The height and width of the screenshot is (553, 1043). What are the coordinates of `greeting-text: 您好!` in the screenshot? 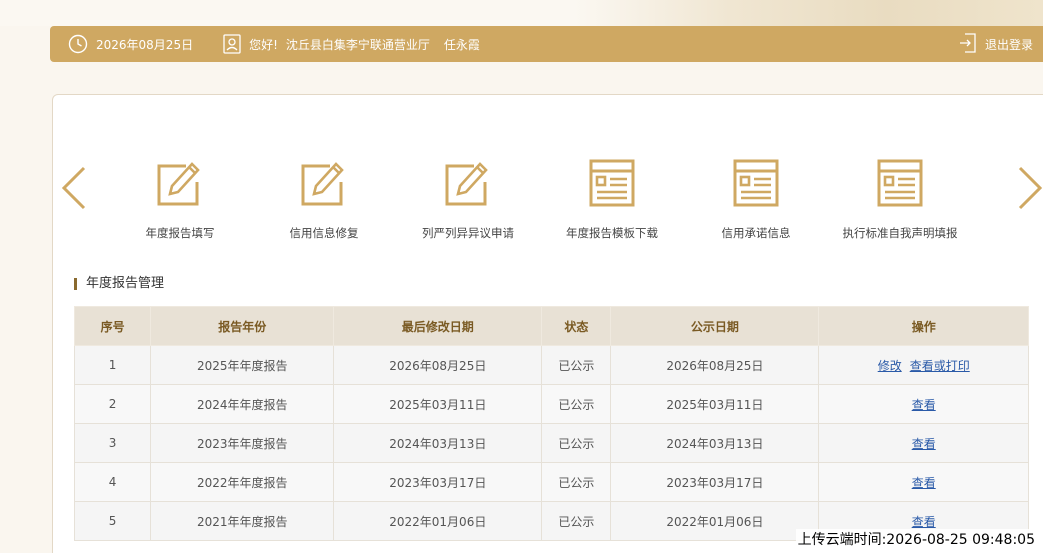 It's located at (263, 44).